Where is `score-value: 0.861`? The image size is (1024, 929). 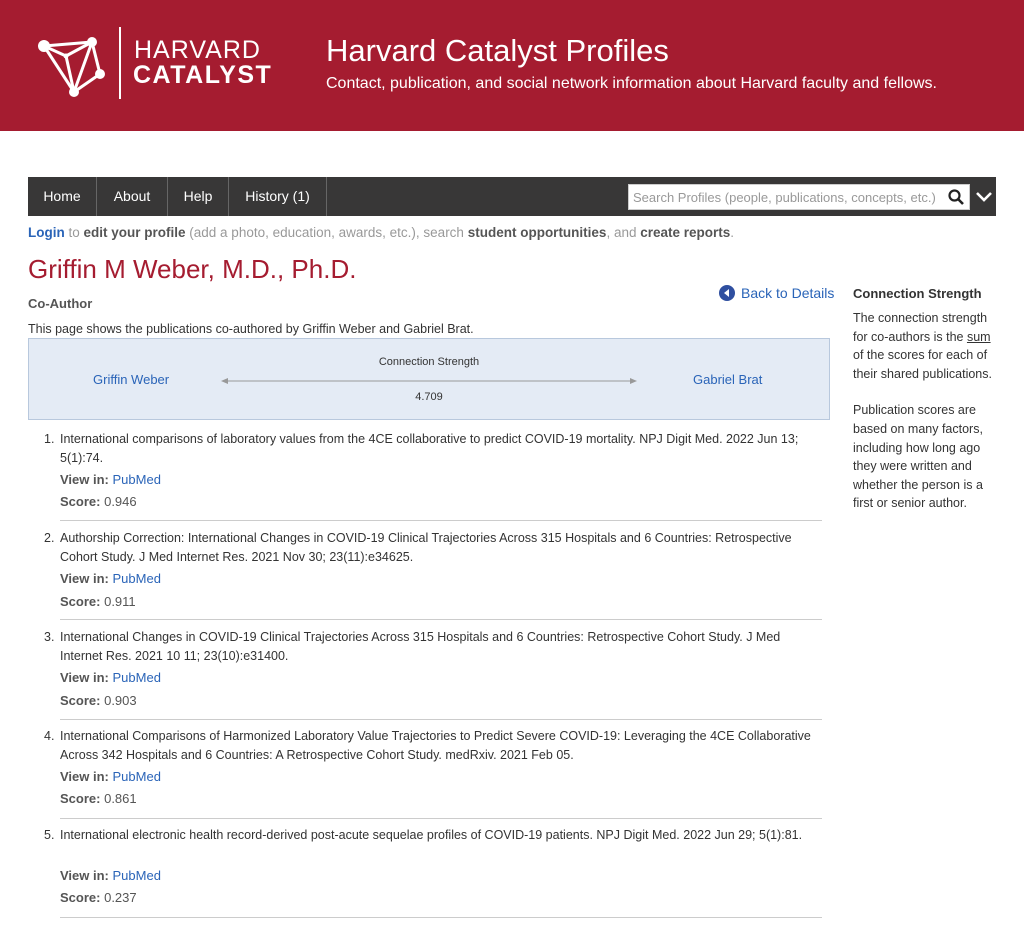 score-value: 0.861 is located at coordinates (120, 798).